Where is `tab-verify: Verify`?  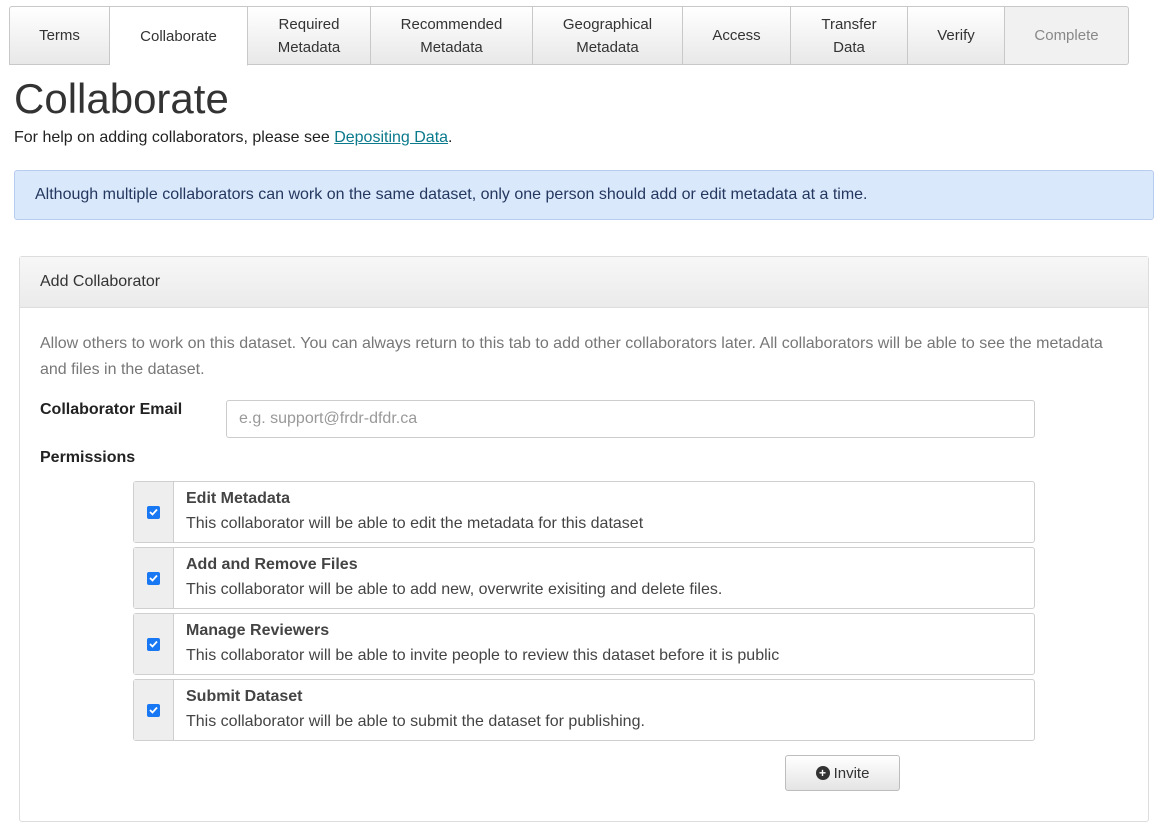
tab-verify: Verify is located at coordinates (956, 35).